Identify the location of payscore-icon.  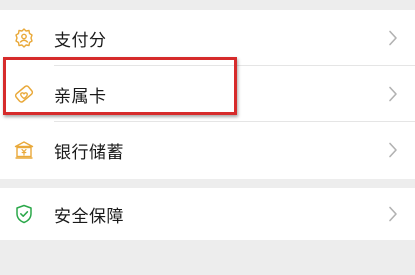
(24, 38).